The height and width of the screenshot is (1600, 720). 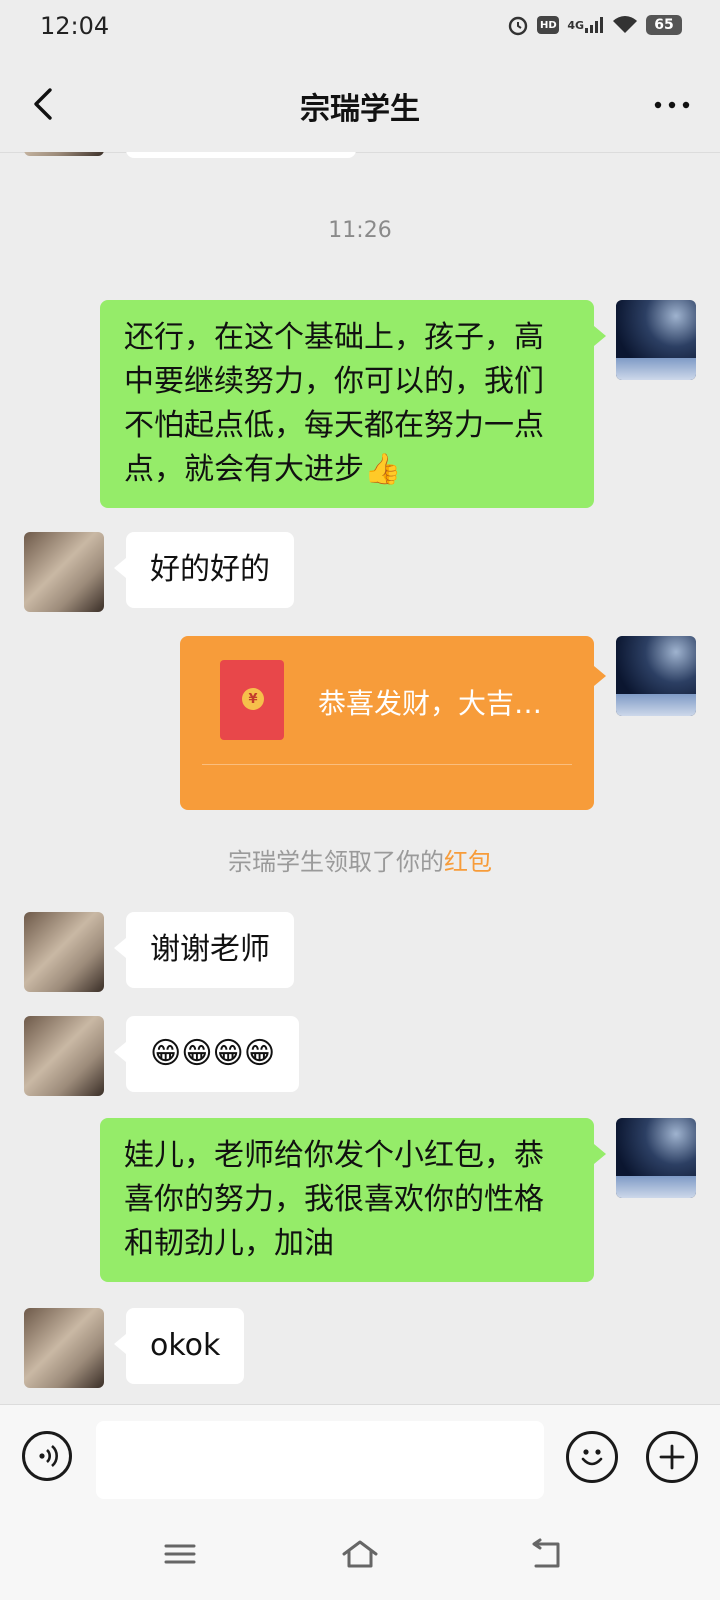 I want to click on back-nav-icon, so click(x=546, y=1553).